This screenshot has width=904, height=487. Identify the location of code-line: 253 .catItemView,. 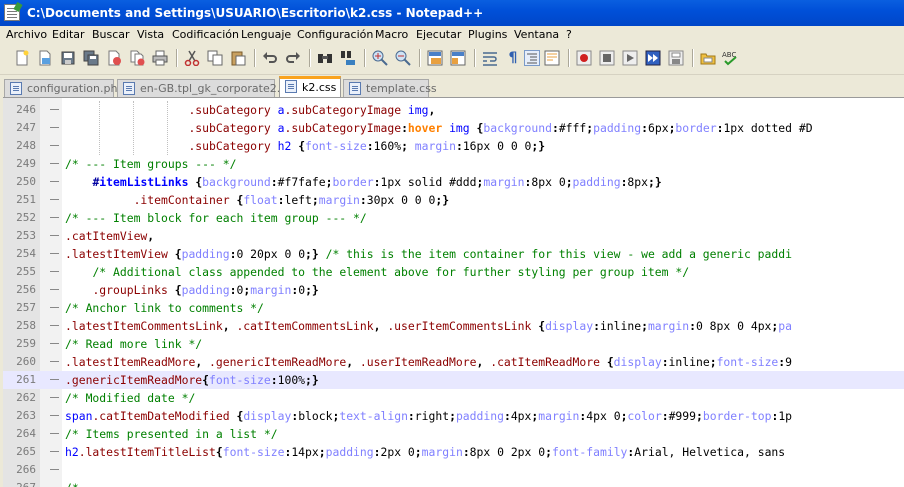
(453, 236).